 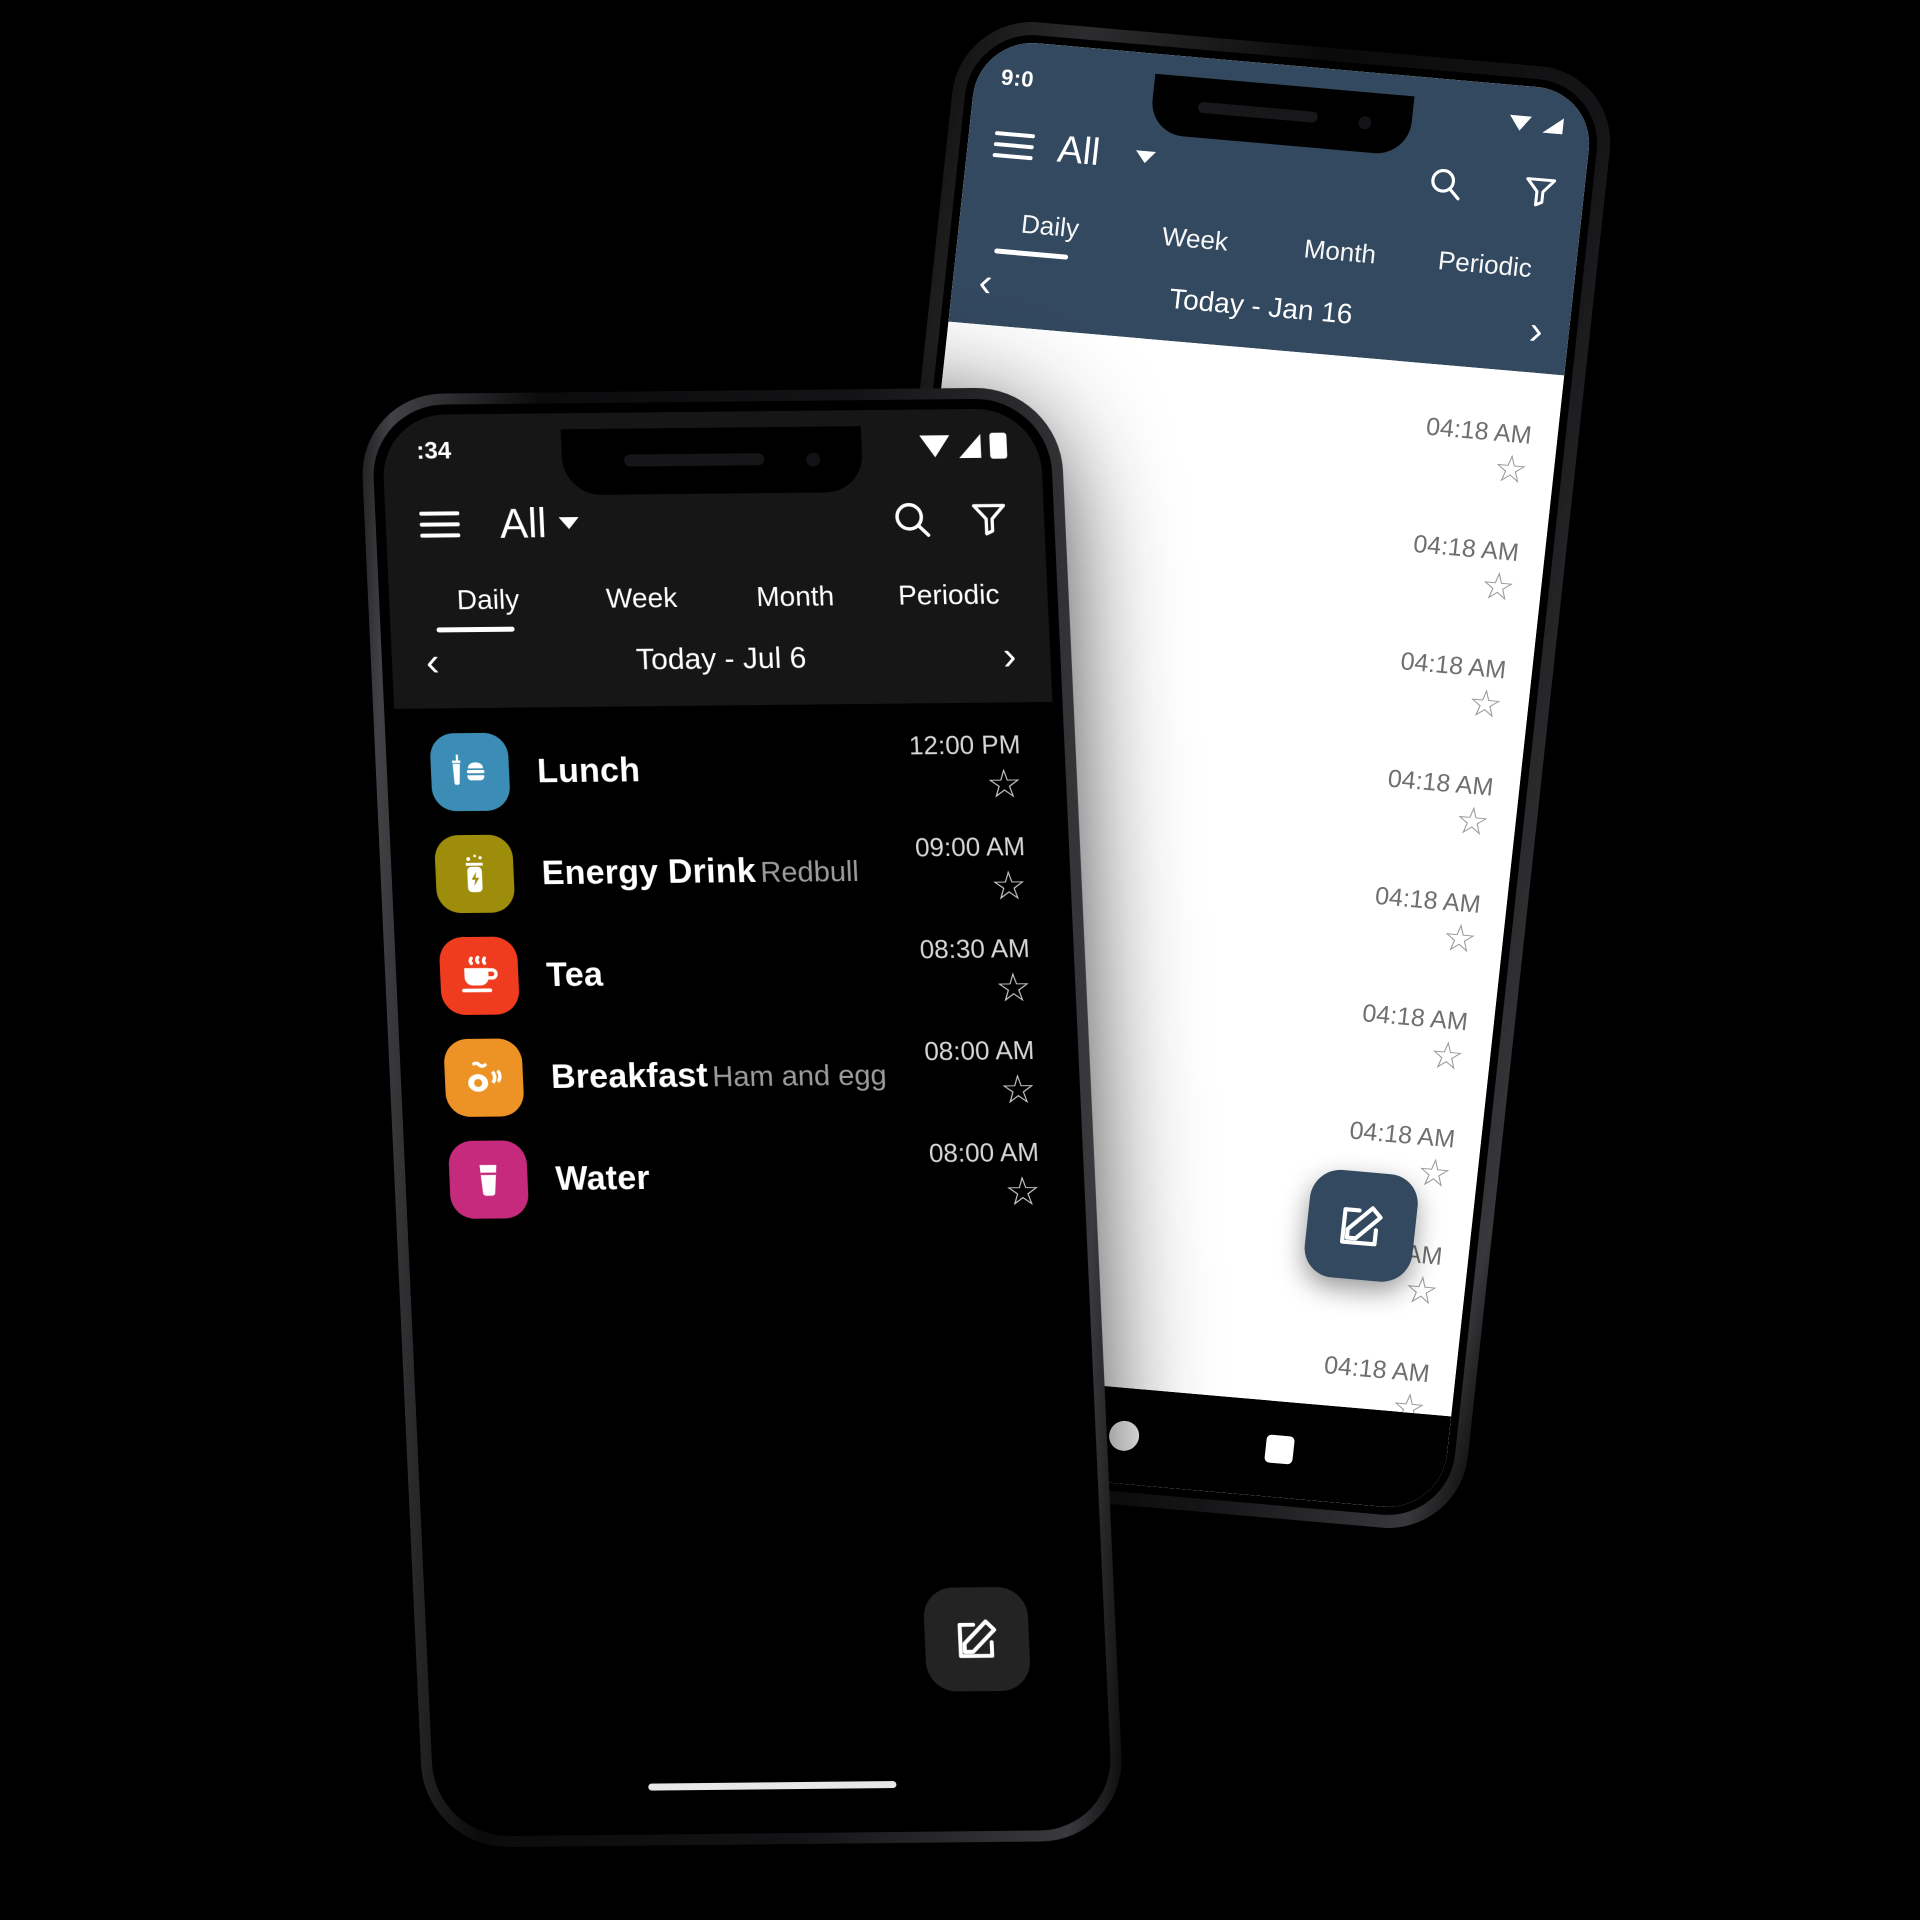 I want to click on front-tab-periodic: Periodic, so click(x=949, y=599).